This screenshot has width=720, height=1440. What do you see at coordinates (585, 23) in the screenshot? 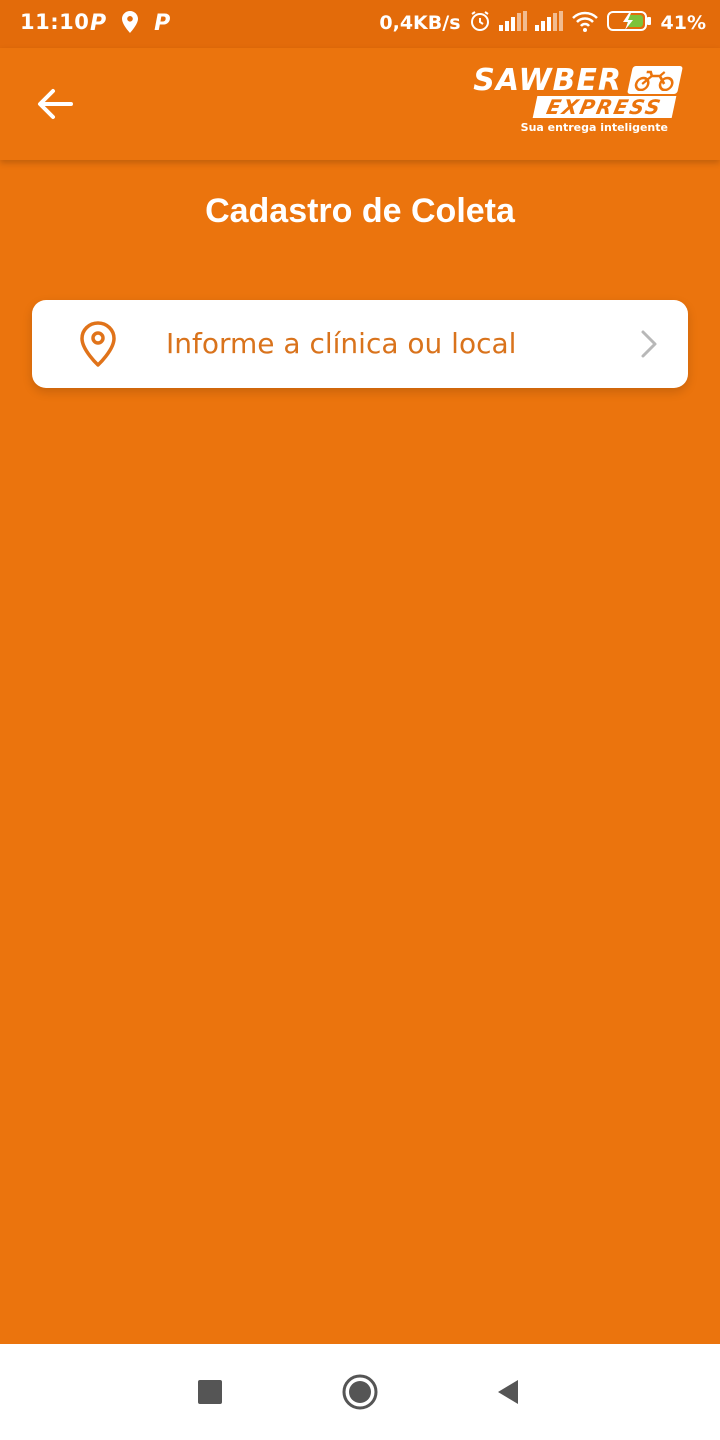
I see `wifi-icon` at bounding box center [585, 23].